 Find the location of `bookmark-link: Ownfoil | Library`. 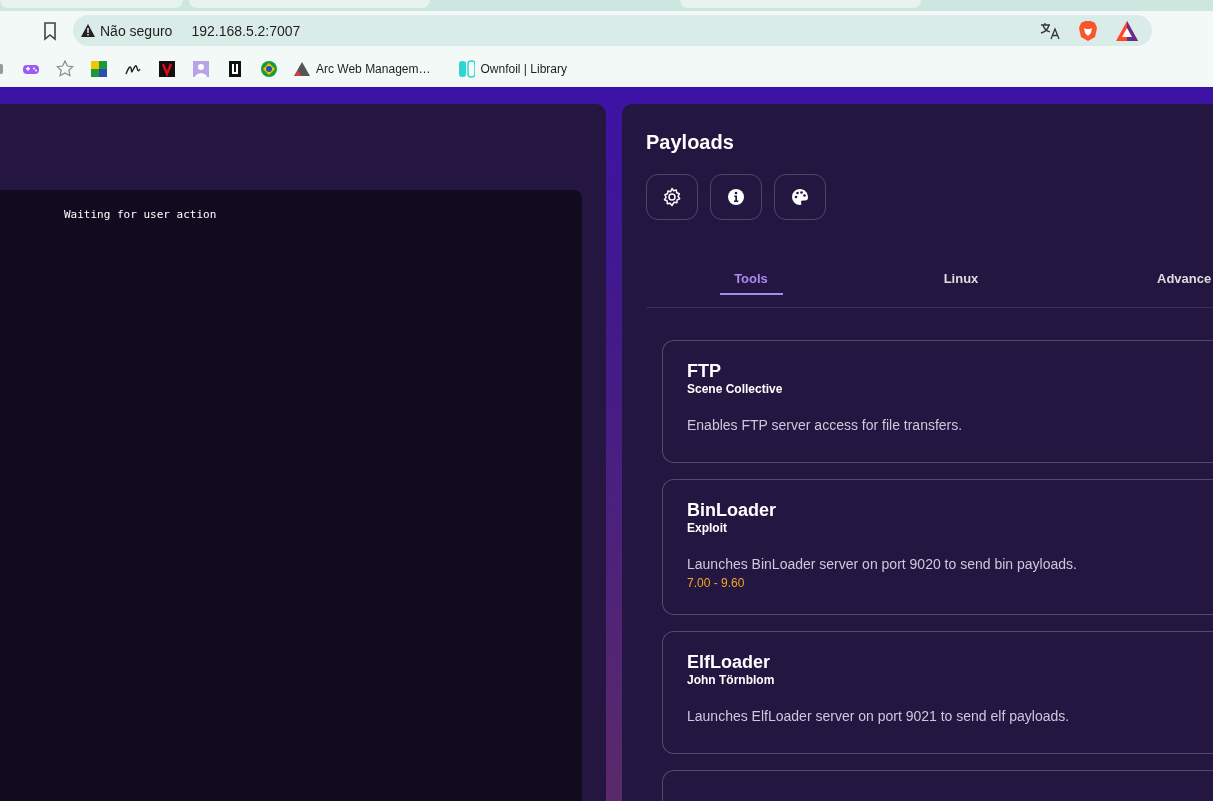

bookmark-link: Ownfoil | Library is located at coordinates (512, 68).